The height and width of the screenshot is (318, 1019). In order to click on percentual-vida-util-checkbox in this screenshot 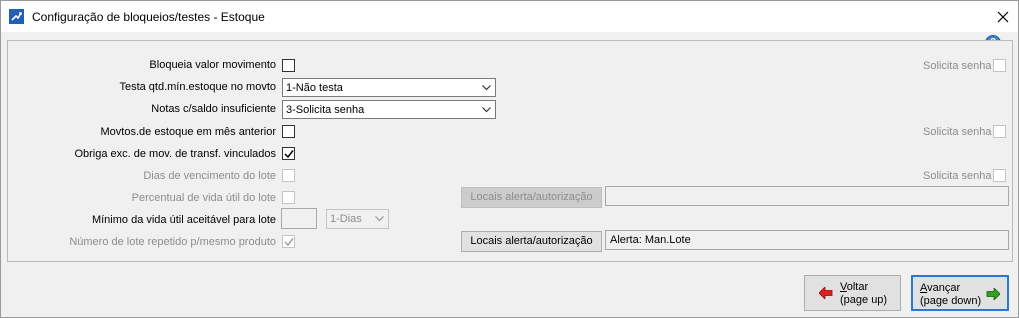, I will do `click(288, 197)`.